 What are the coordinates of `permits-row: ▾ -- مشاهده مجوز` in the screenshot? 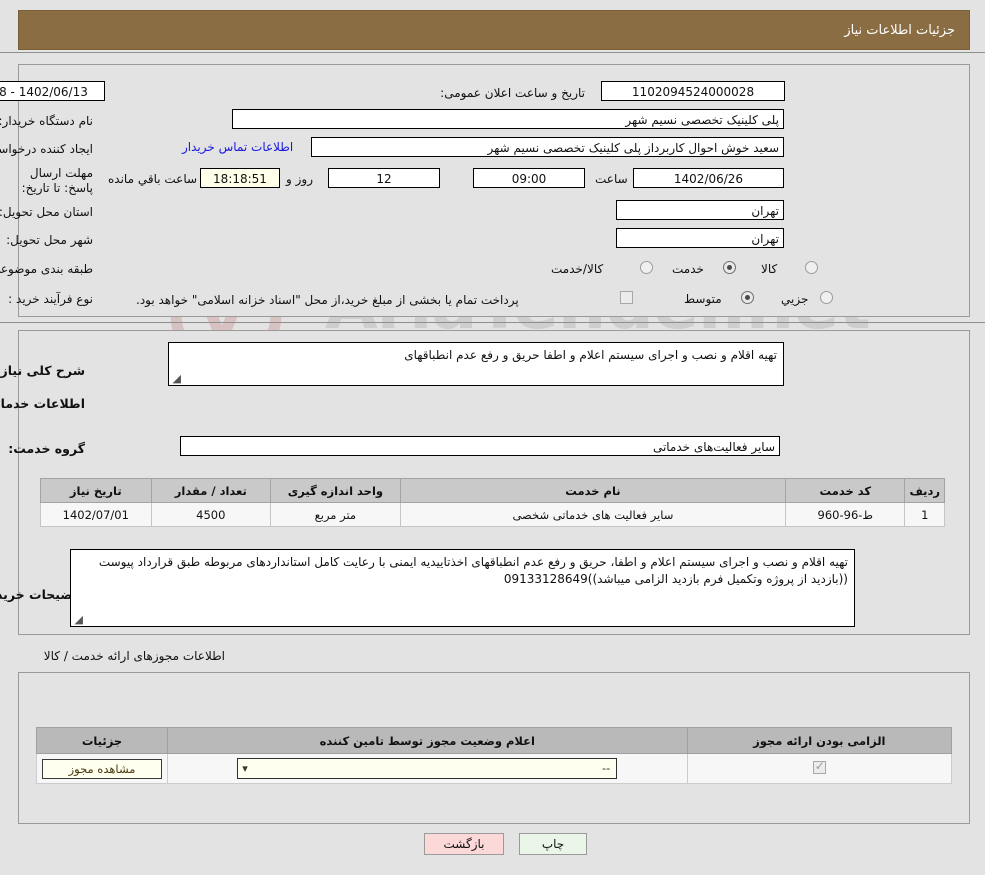 It's located at (494, 768).